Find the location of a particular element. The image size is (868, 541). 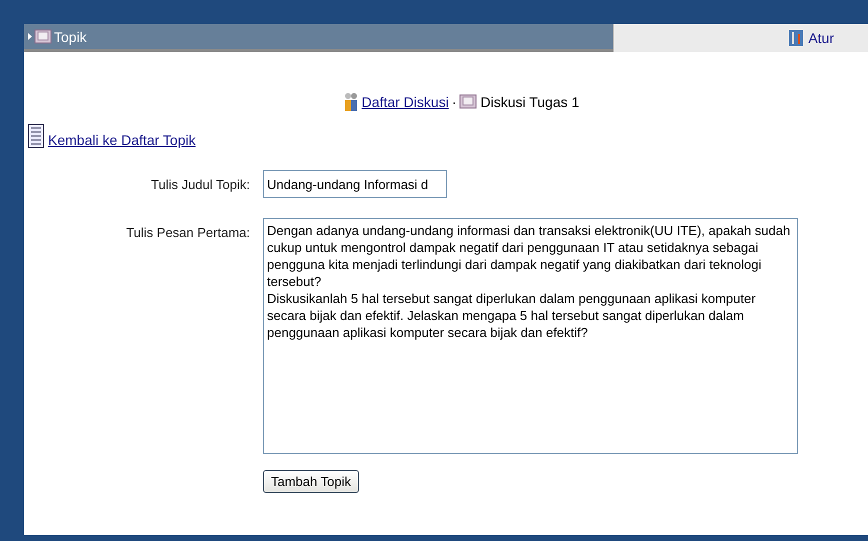

settings-link: Atur is located at coordinates (821, 38).